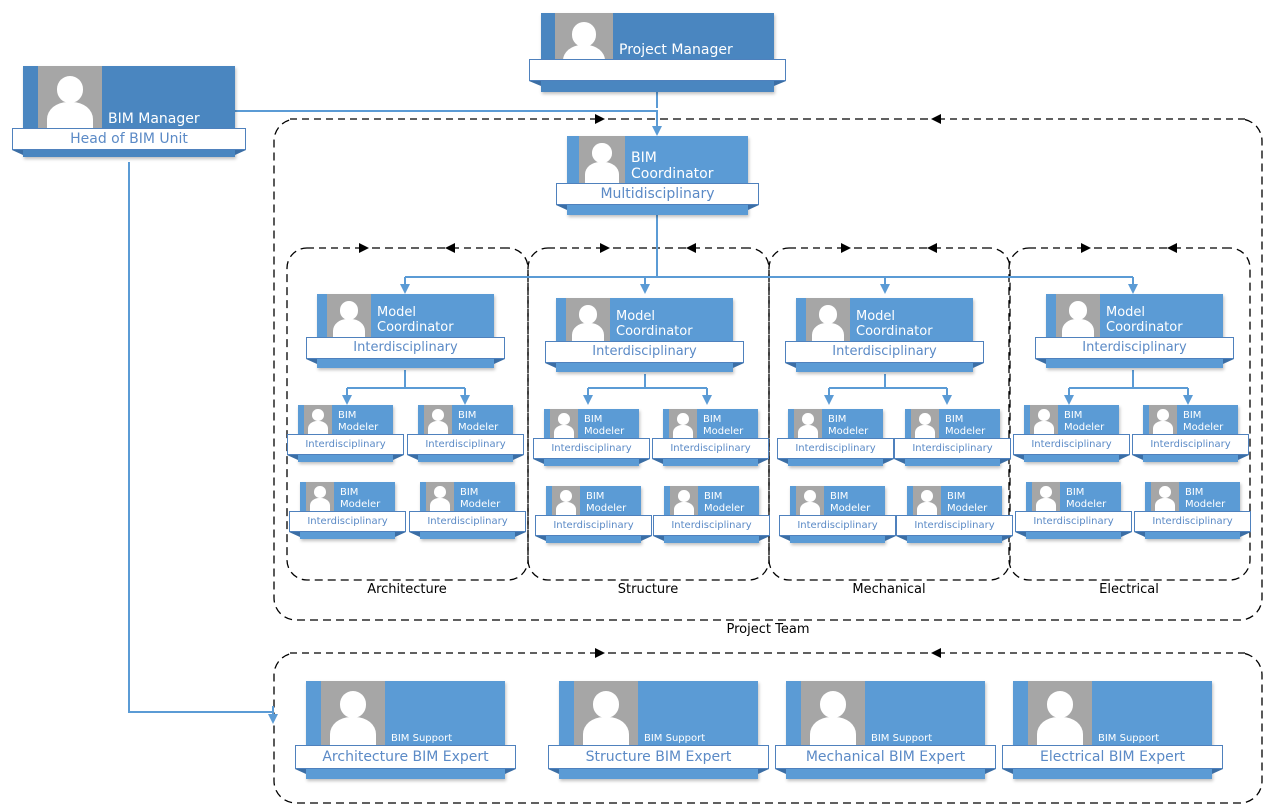 The height and width of the screenshot is (810, 1272). I want to click on card-title-line: Coordinator, so click(1144, 328).